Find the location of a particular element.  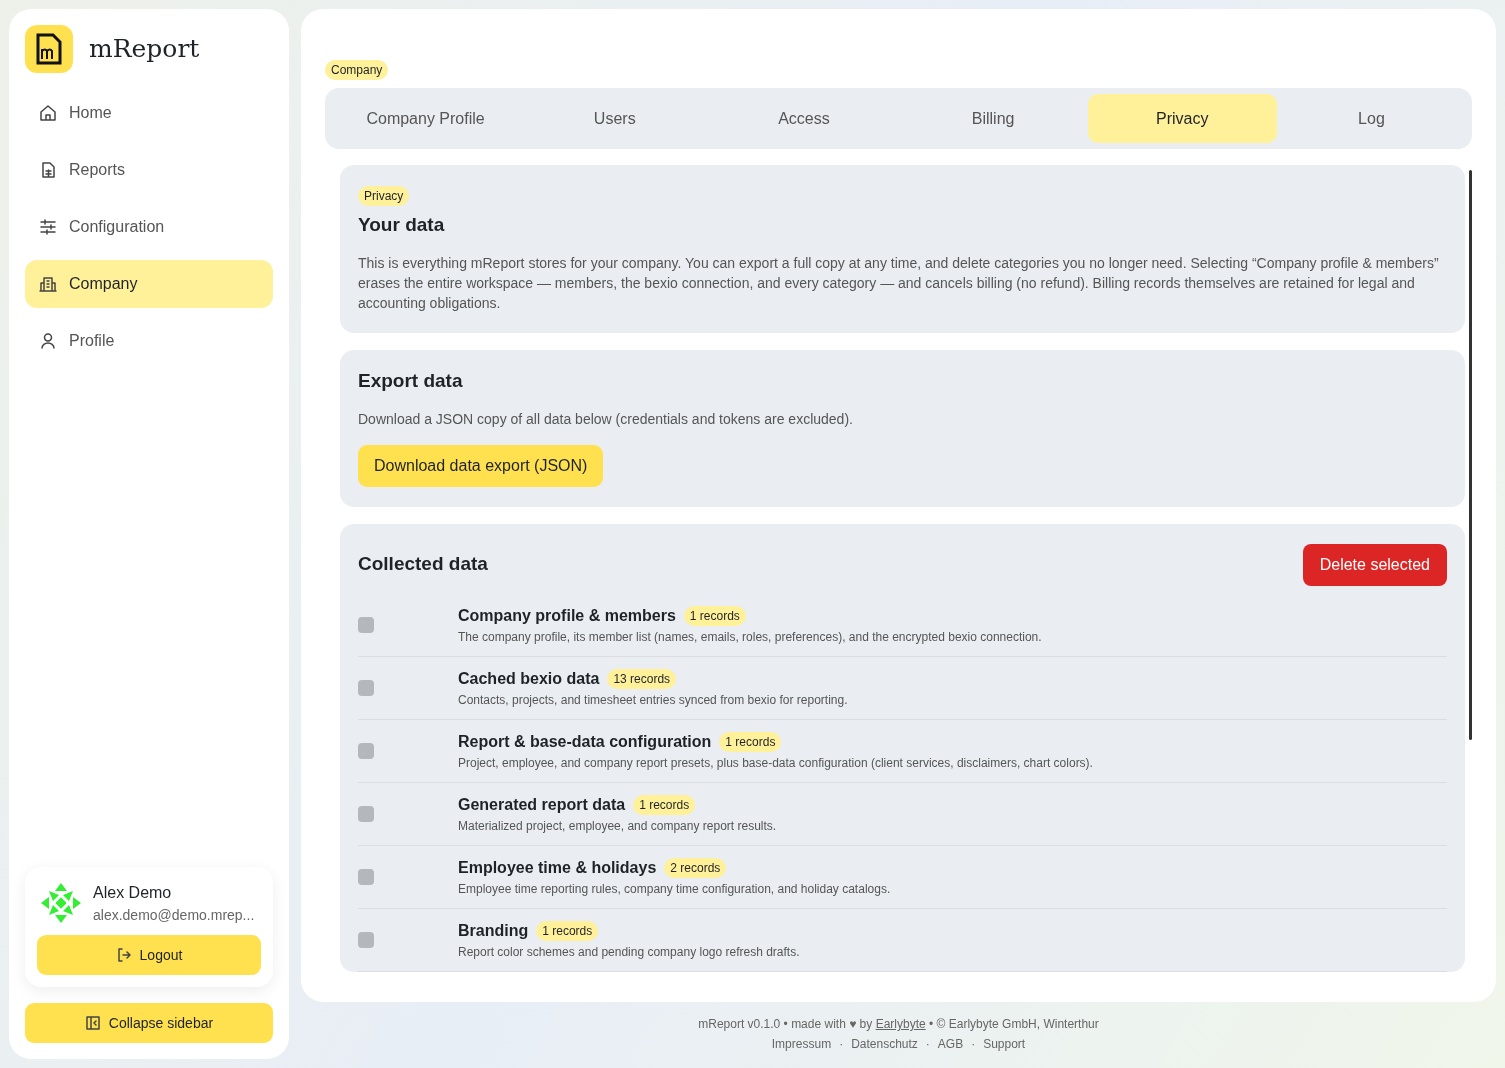

building-icon is located at coordinates (48, 284).